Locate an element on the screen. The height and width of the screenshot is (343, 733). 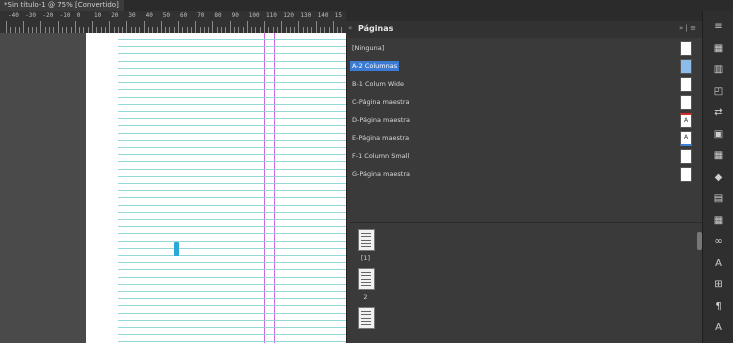
layers-icon: ▦ is located at coordinates (718, 221).